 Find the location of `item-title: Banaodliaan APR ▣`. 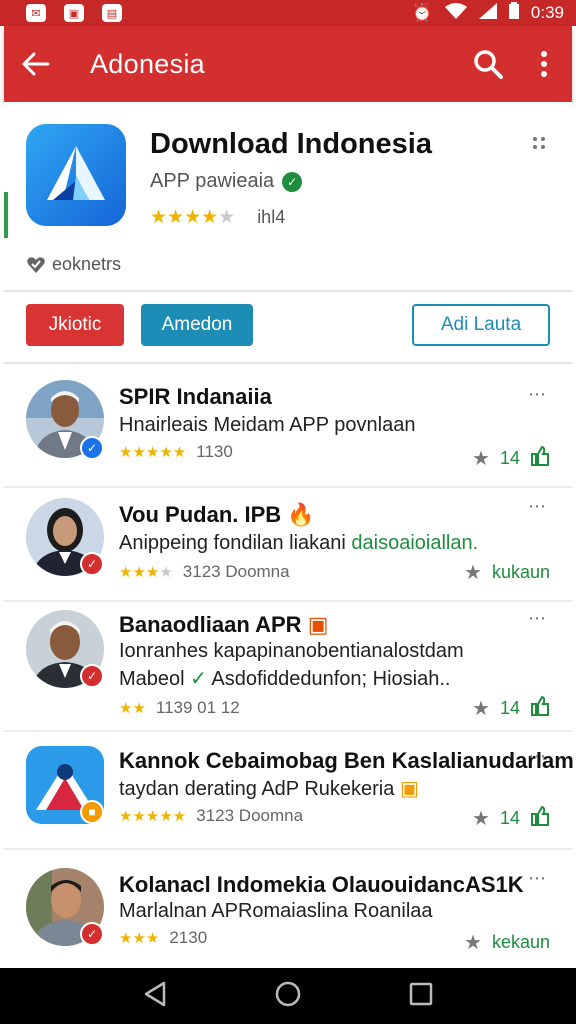

item-title: Banaodliaan APR ▣ is located at coordinates (223, 625).